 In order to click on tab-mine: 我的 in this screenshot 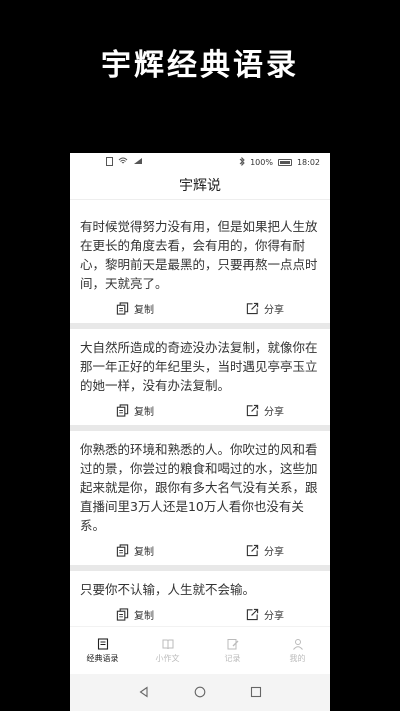, I will do `click(297, 651)`.